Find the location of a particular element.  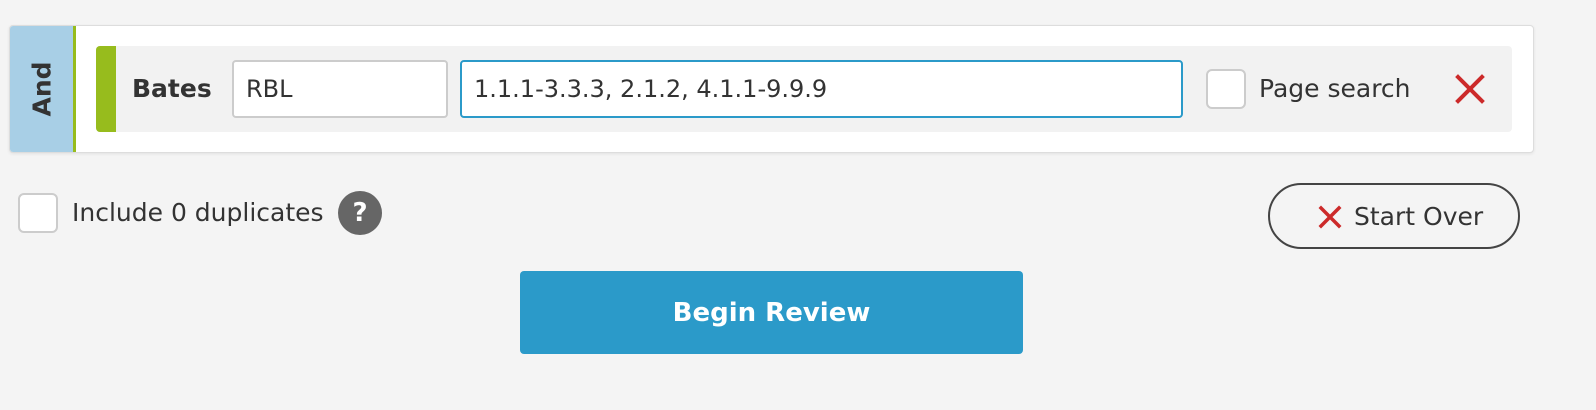

help-icon: ? is located at coordinates (360, 213).